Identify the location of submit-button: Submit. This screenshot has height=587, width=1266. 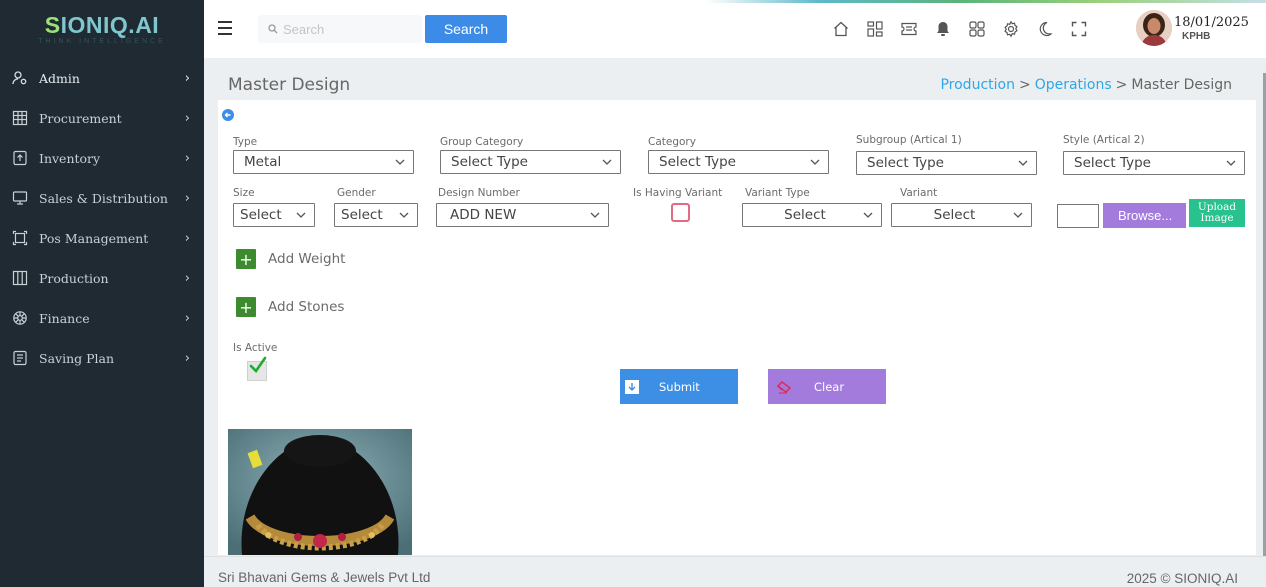
(679, 386).